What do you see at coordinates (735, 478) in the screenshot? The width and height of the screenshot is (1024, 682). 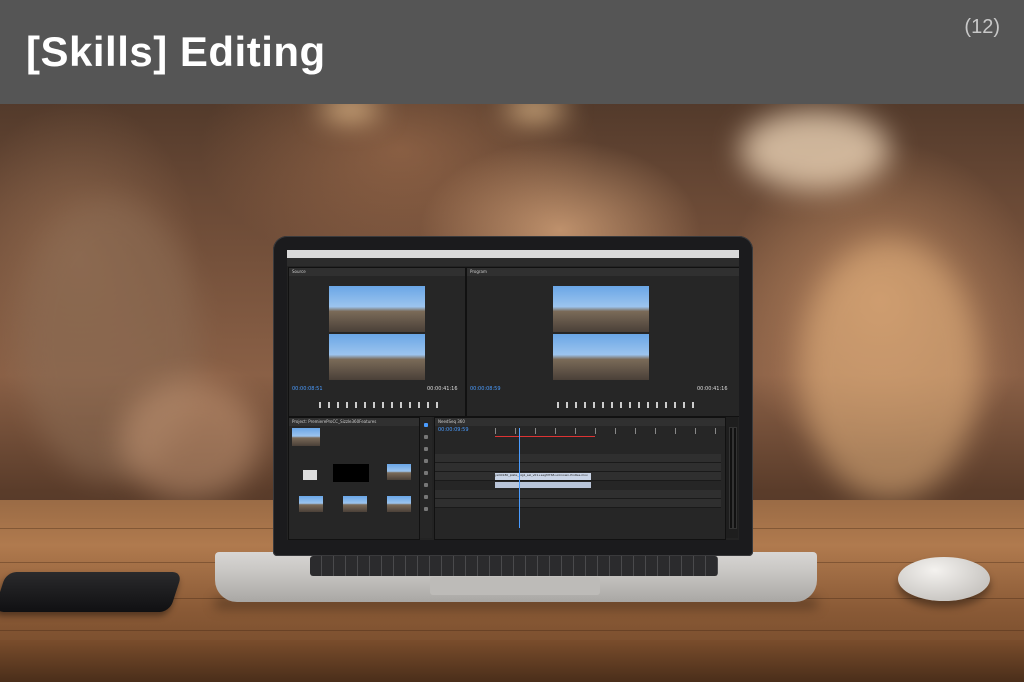 I see `audio-meter-bar` at bounding box center [735, 478].